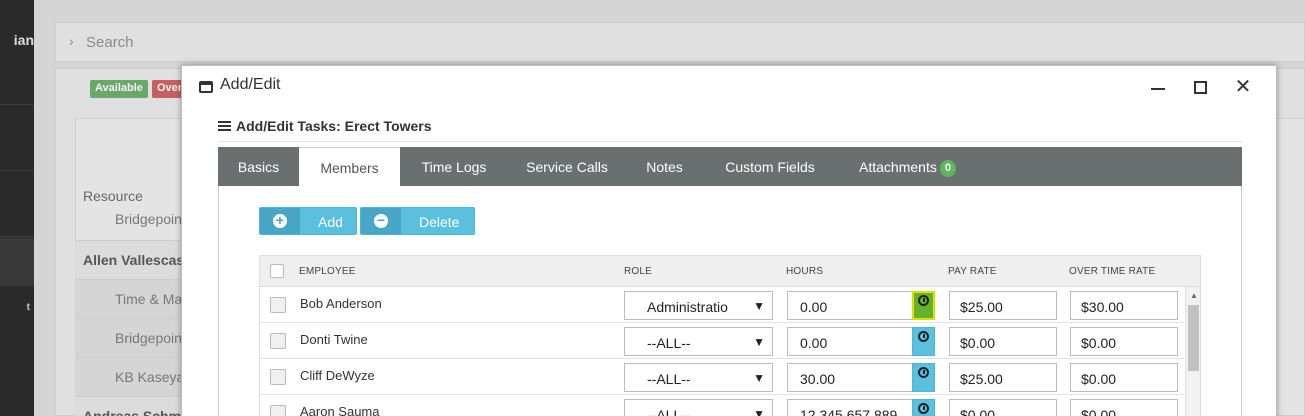  I want to click on nav-item-active, so click(17, 262).